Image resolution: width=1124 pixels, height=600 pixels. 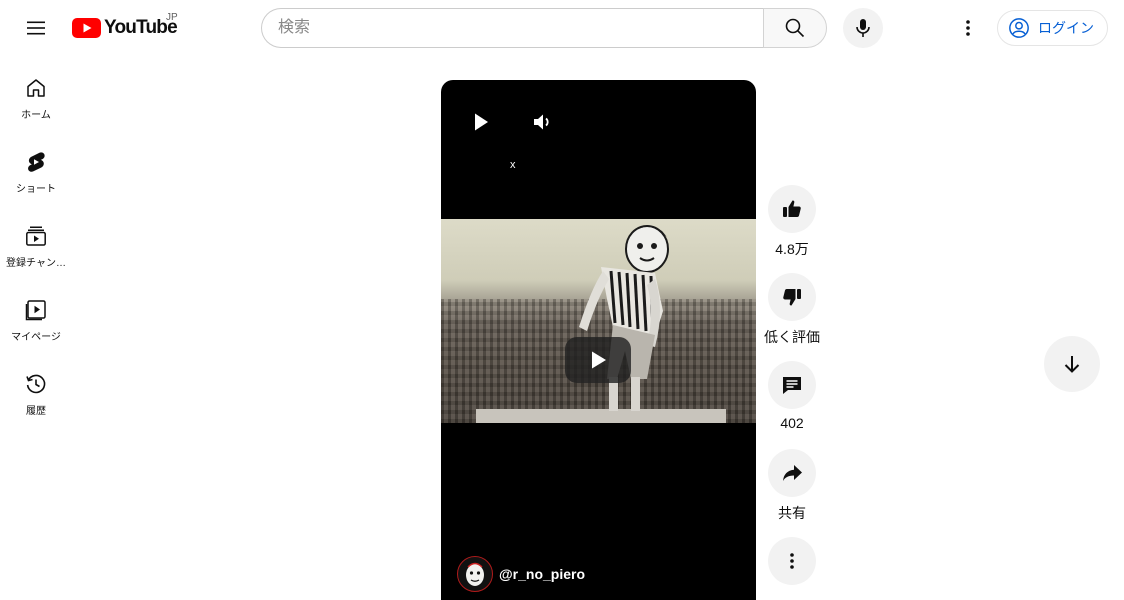 I want to click on channel-avatar, so click(x=475, y=574).